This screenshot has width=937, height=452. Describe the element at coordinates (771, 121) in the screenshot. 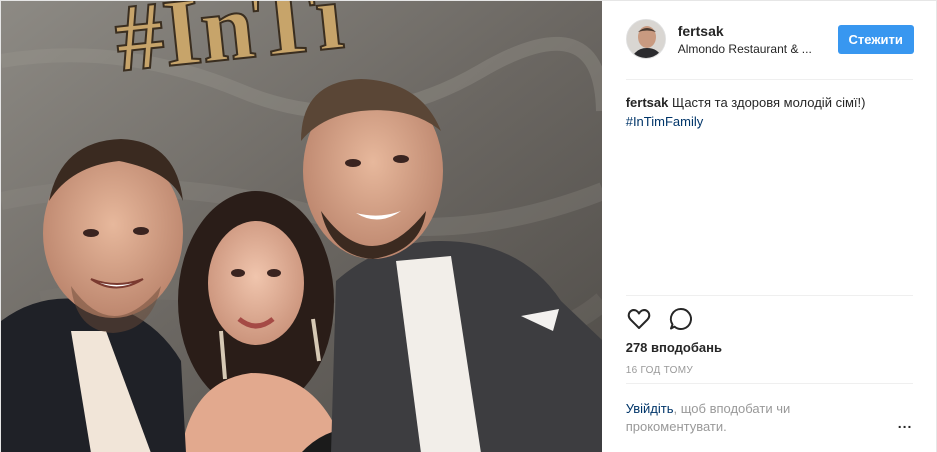

I see `caption-hashtag: #InTimFamily` at that location.